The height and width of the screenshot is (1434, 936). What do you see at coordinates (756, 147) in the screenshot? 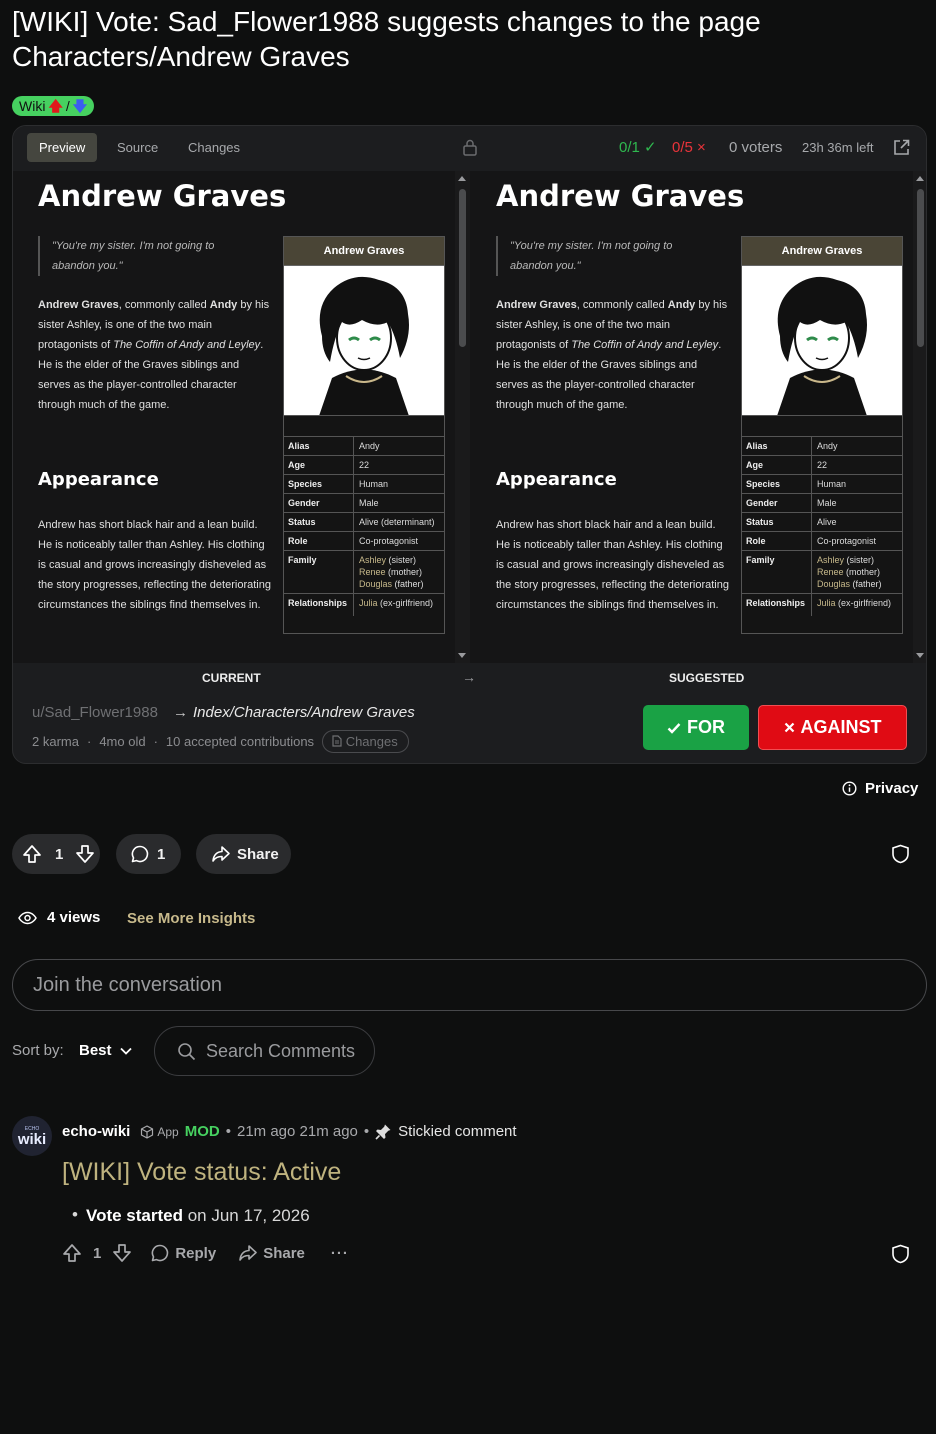
I see `voters-count: 0 voters` at bounding box center [756, 147].